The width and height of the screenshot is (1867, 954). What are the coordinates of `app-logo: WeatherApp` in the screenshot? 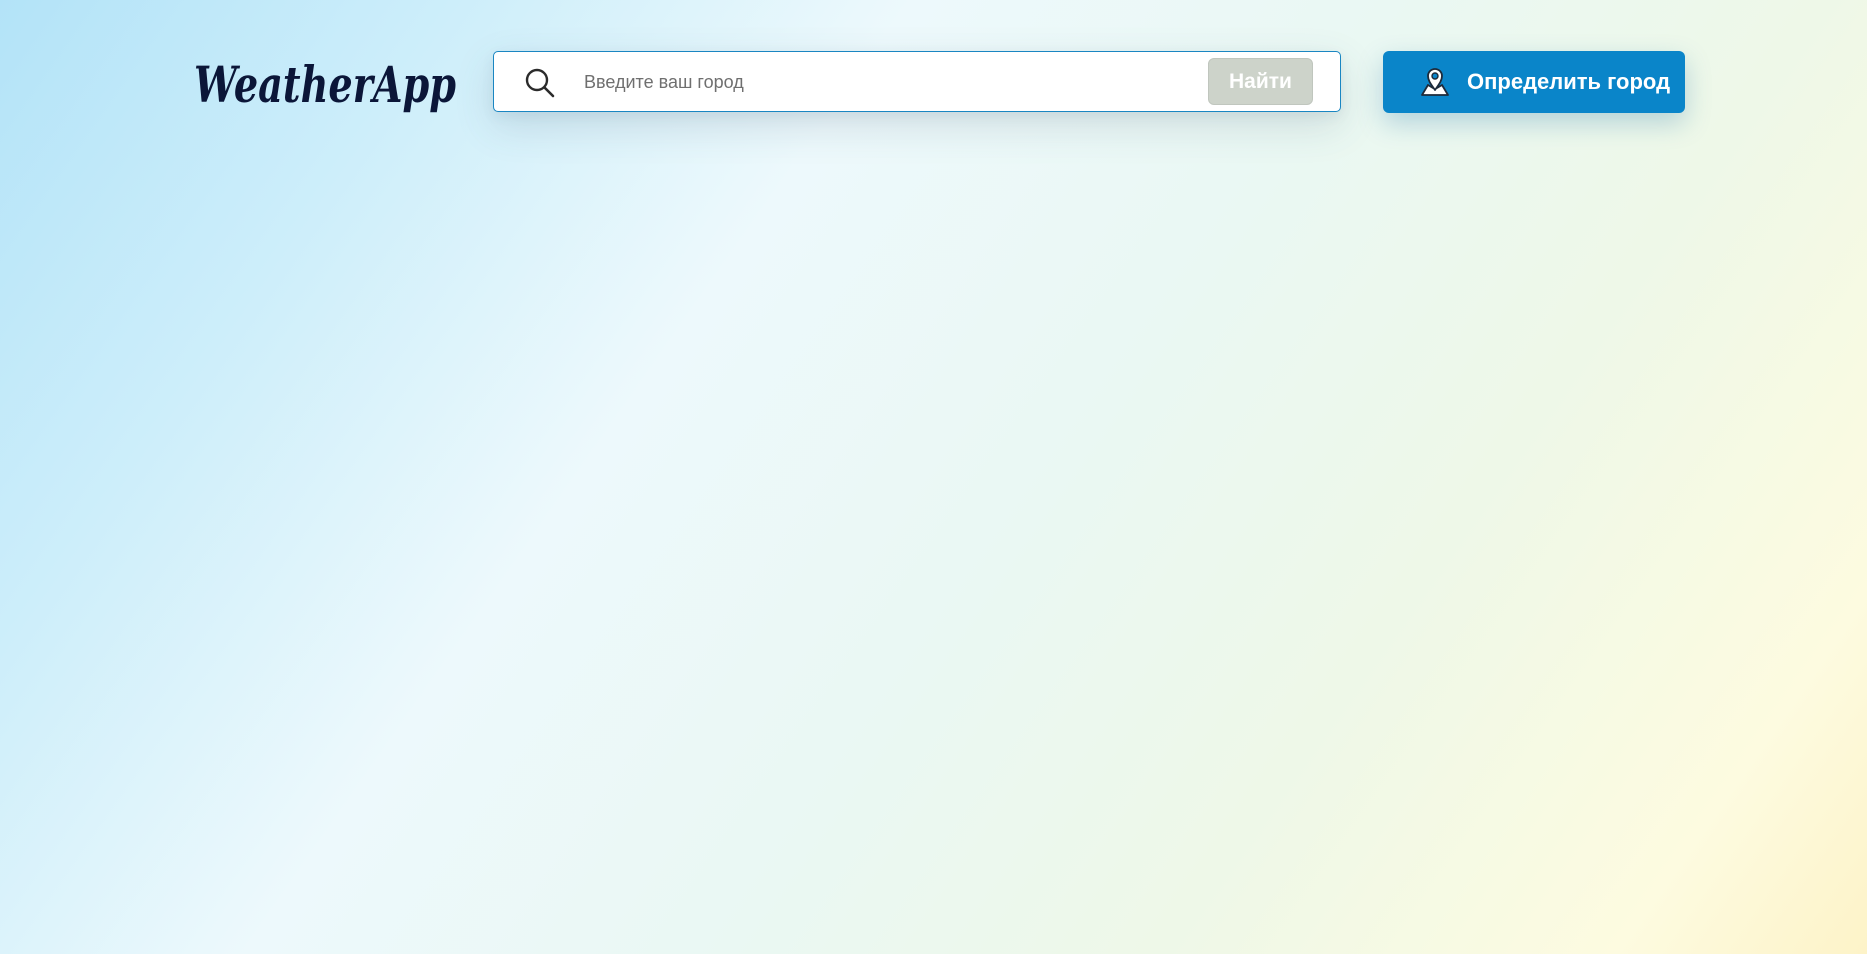 It's located at (327, 86).